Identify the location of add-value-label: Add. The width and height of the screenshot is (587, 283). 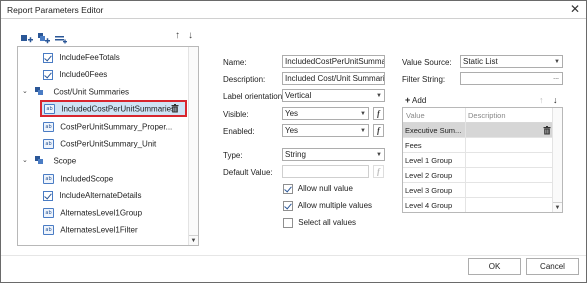
(419, 100).